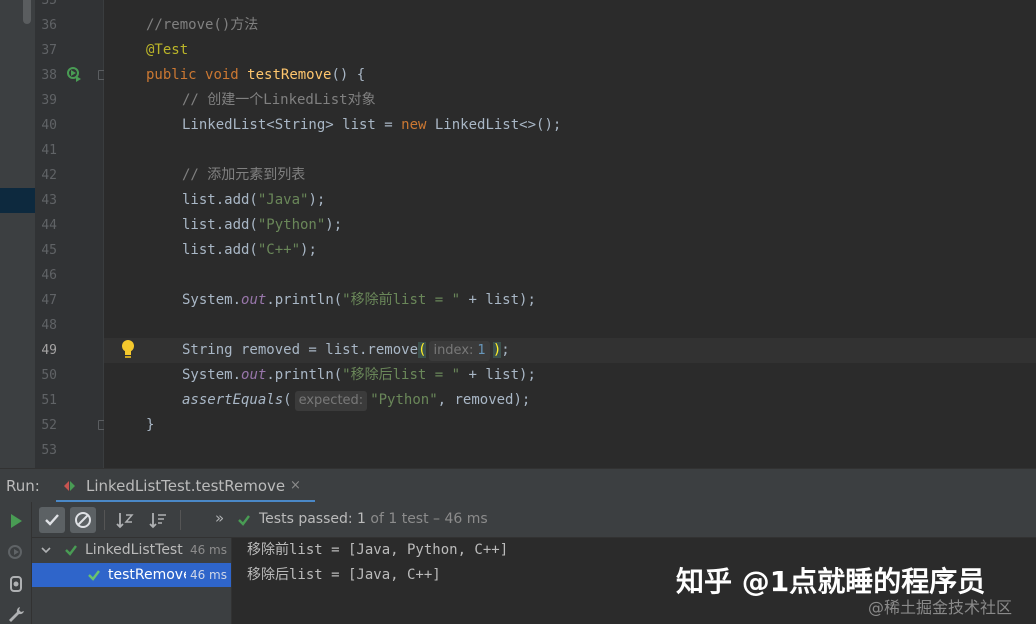  Describe the element at coordinates (23, 486) in the screenshot. I see `run-label: Run:` at that location.